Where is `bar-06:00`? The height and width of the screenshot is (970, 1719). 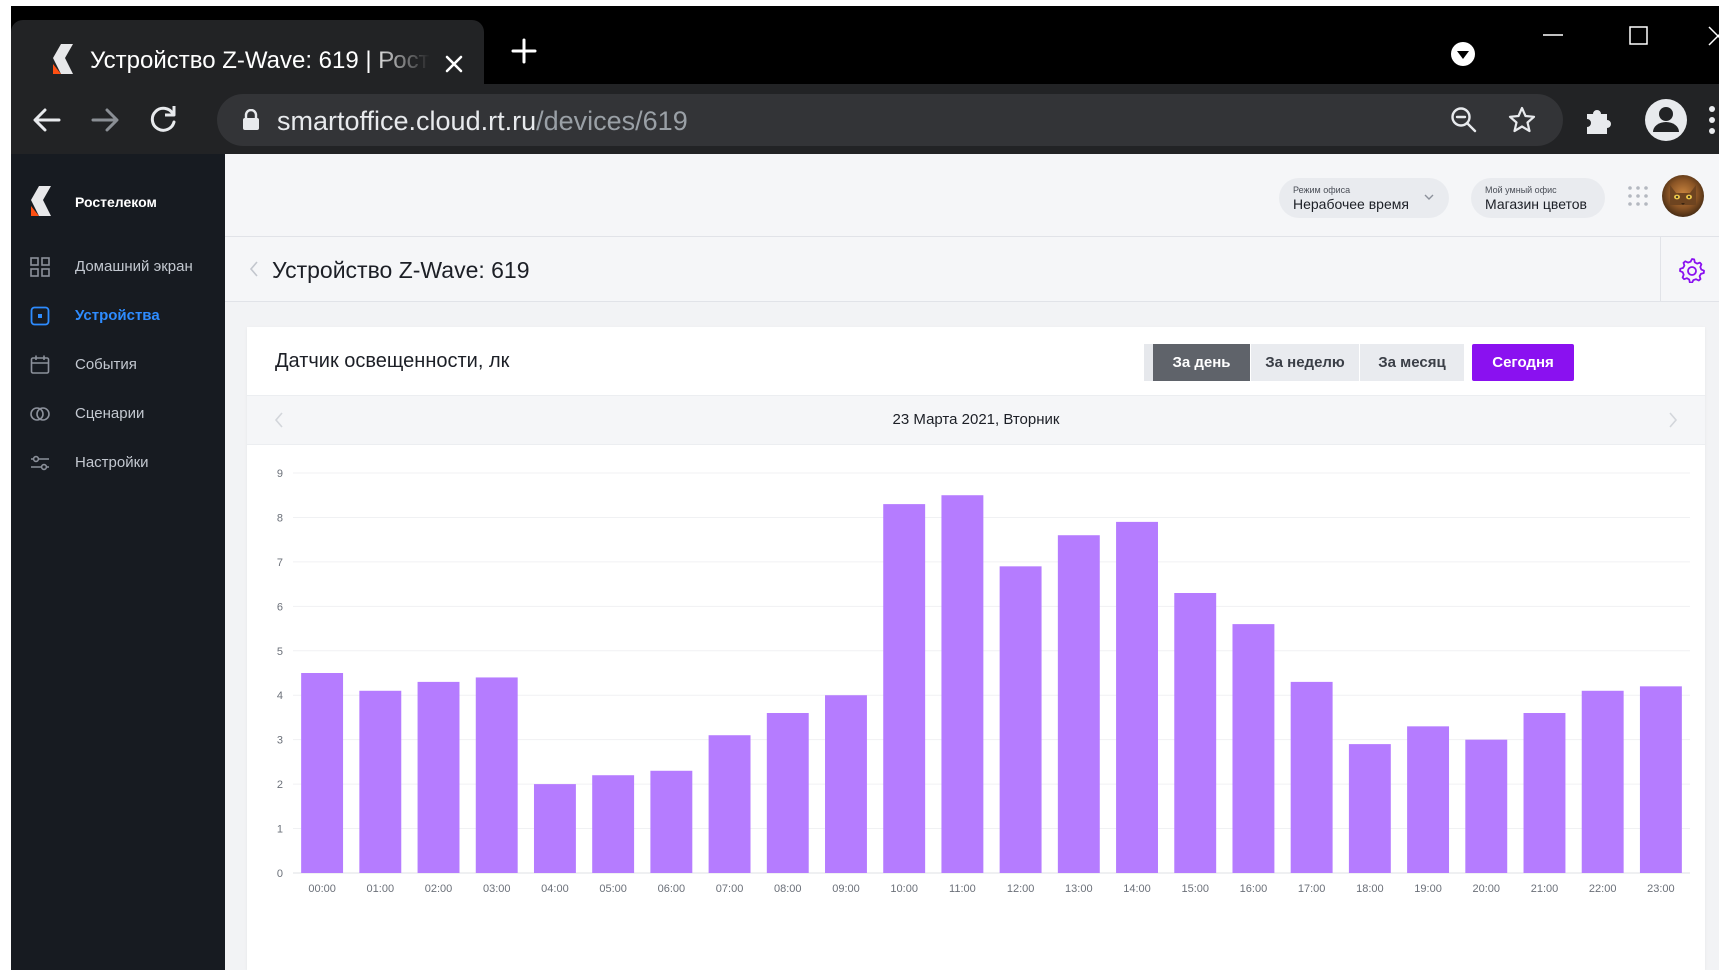 bar-06:00 is located at coordinates (671, 821).